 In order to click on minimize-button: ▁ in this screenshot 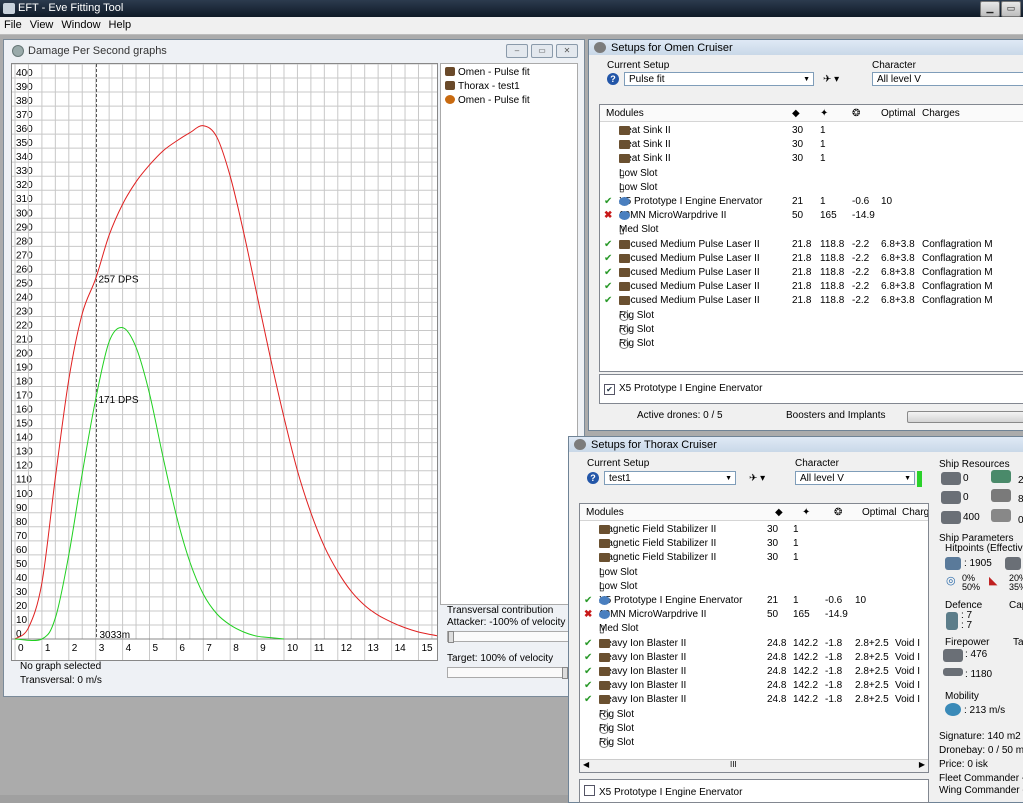, I will do `click(990, 9)`.